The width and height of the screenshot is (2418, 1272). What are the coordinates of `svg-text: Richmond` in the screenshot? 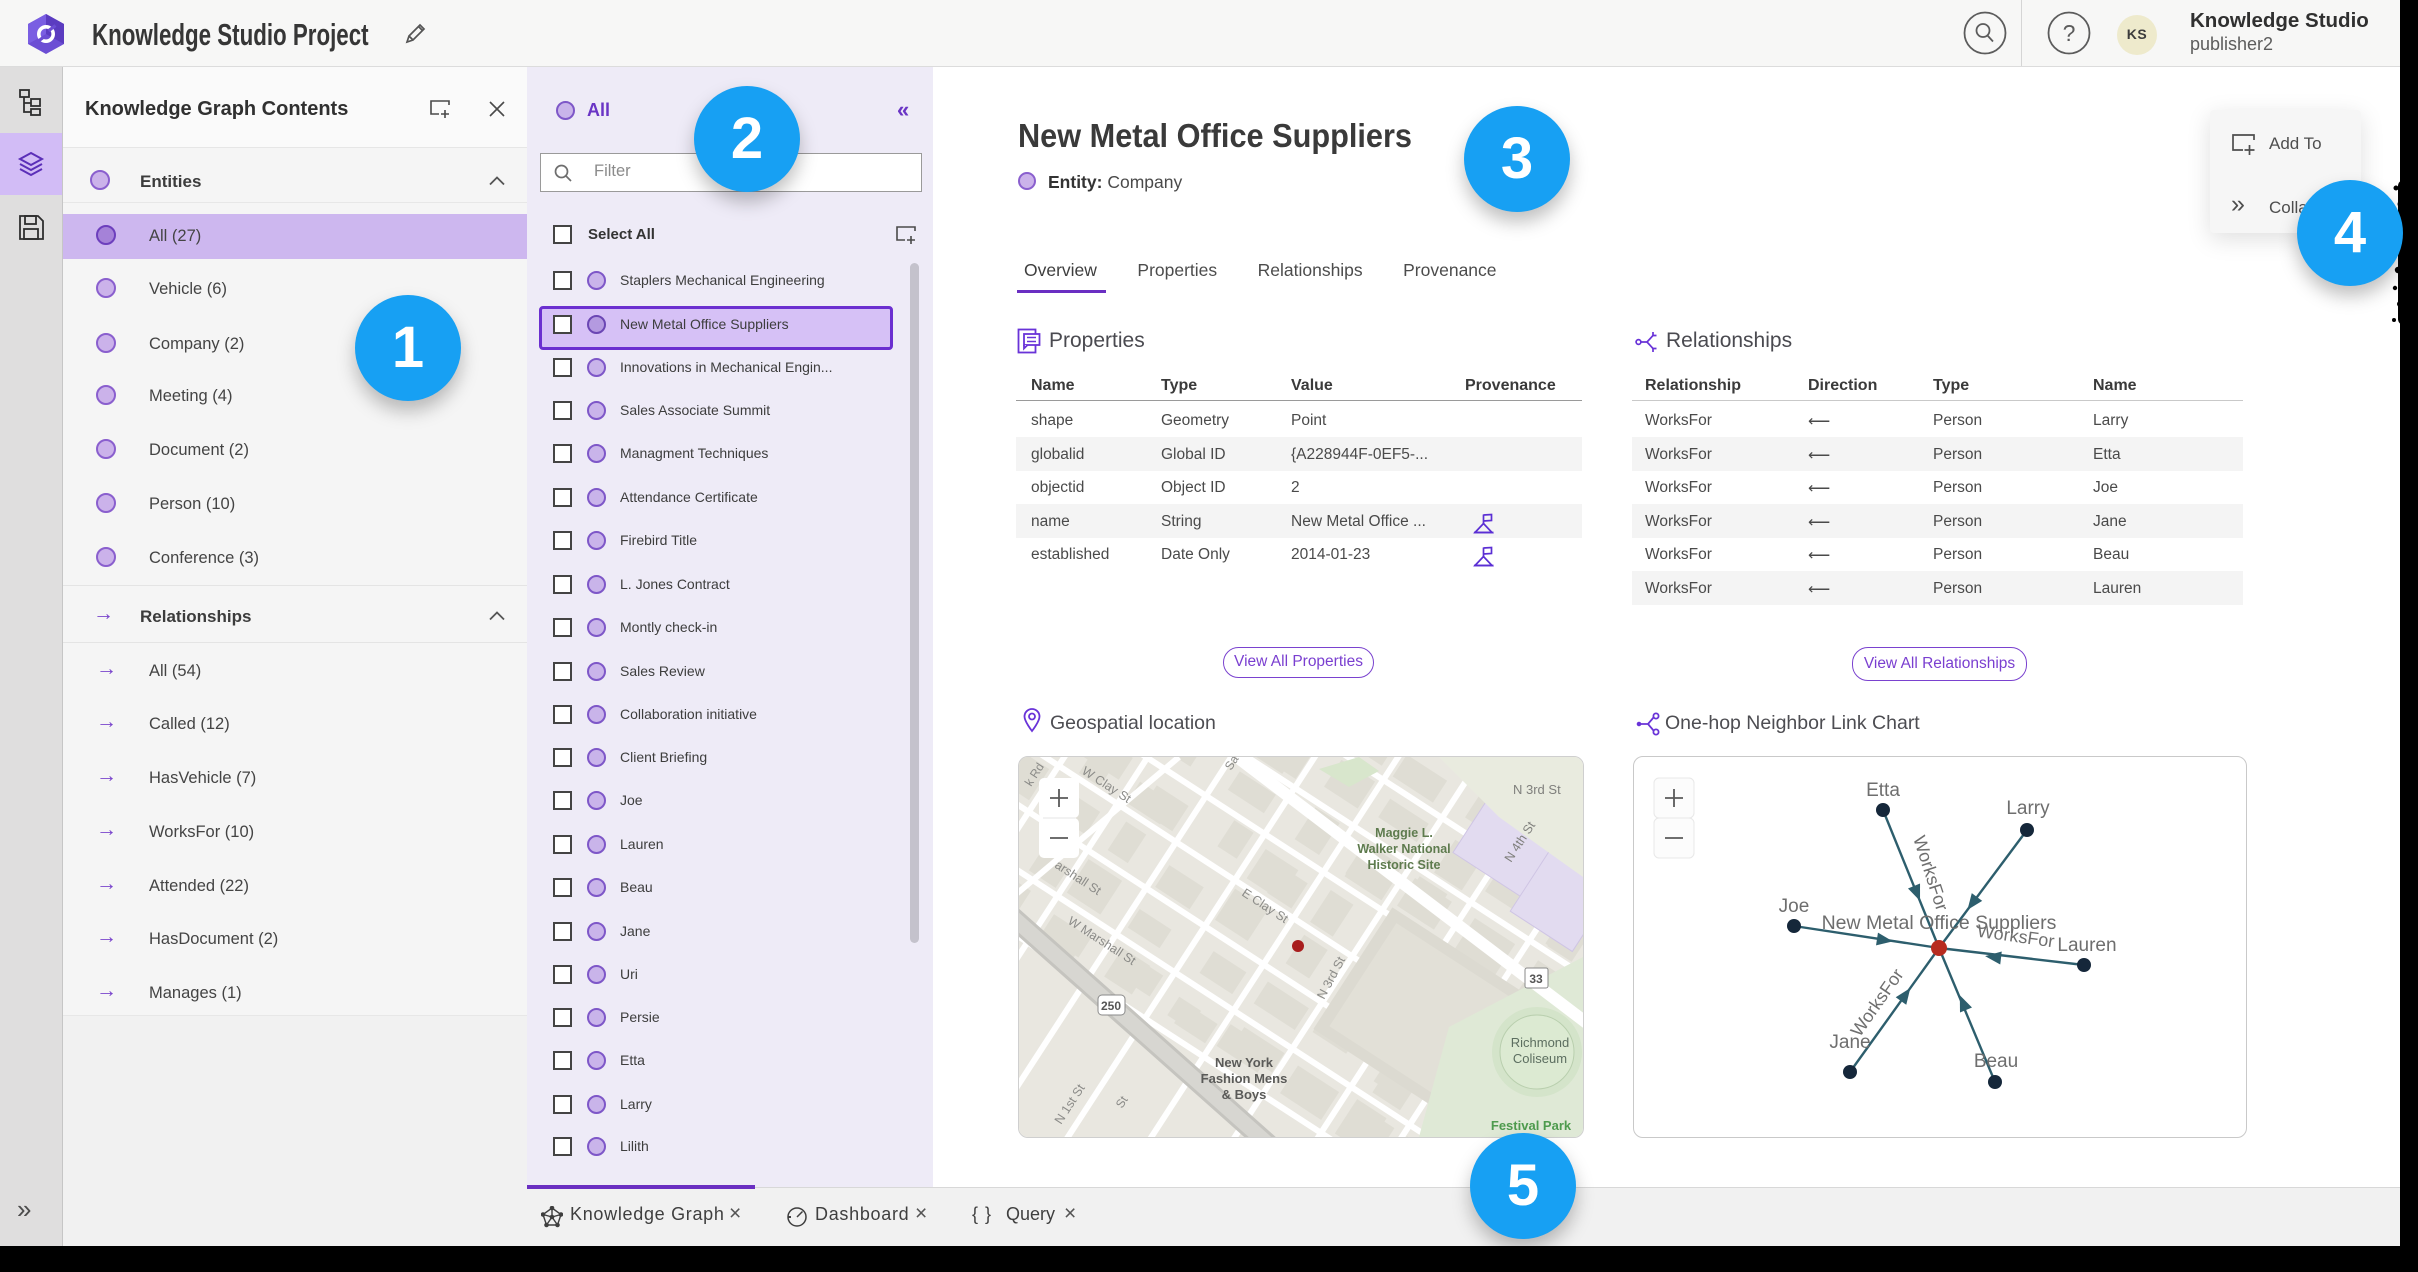 It's located at (1540, 1042).